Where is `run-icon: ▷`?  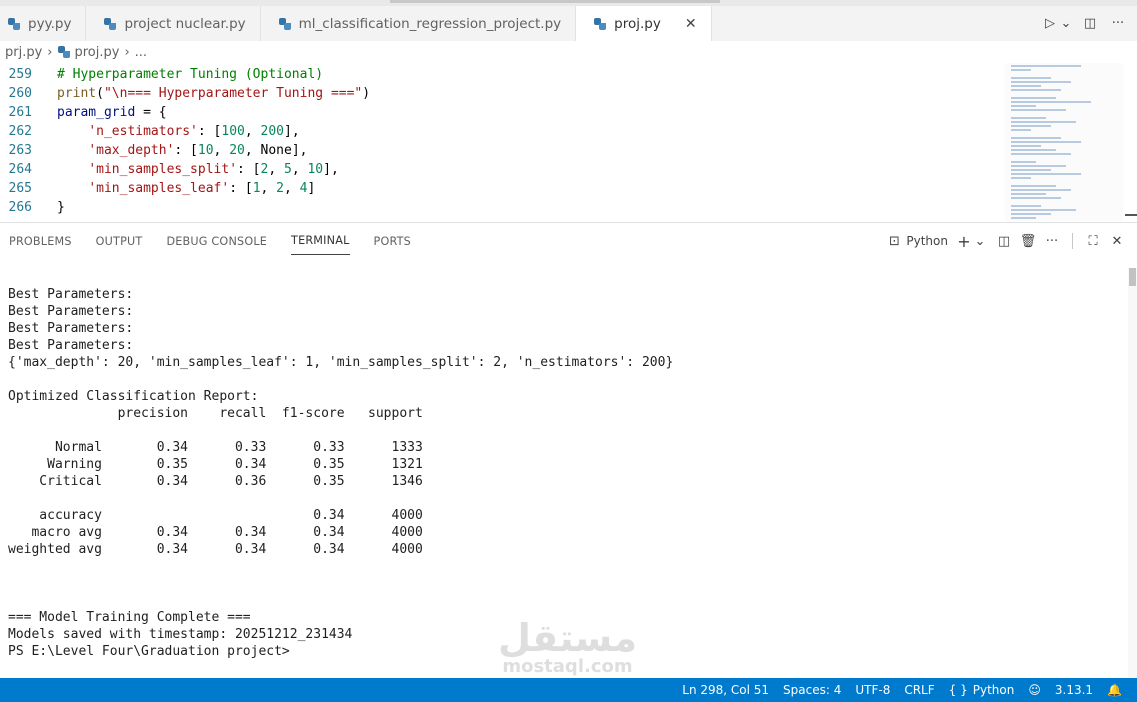 run-icon: ▷ is located at coordinates (1050, 24).